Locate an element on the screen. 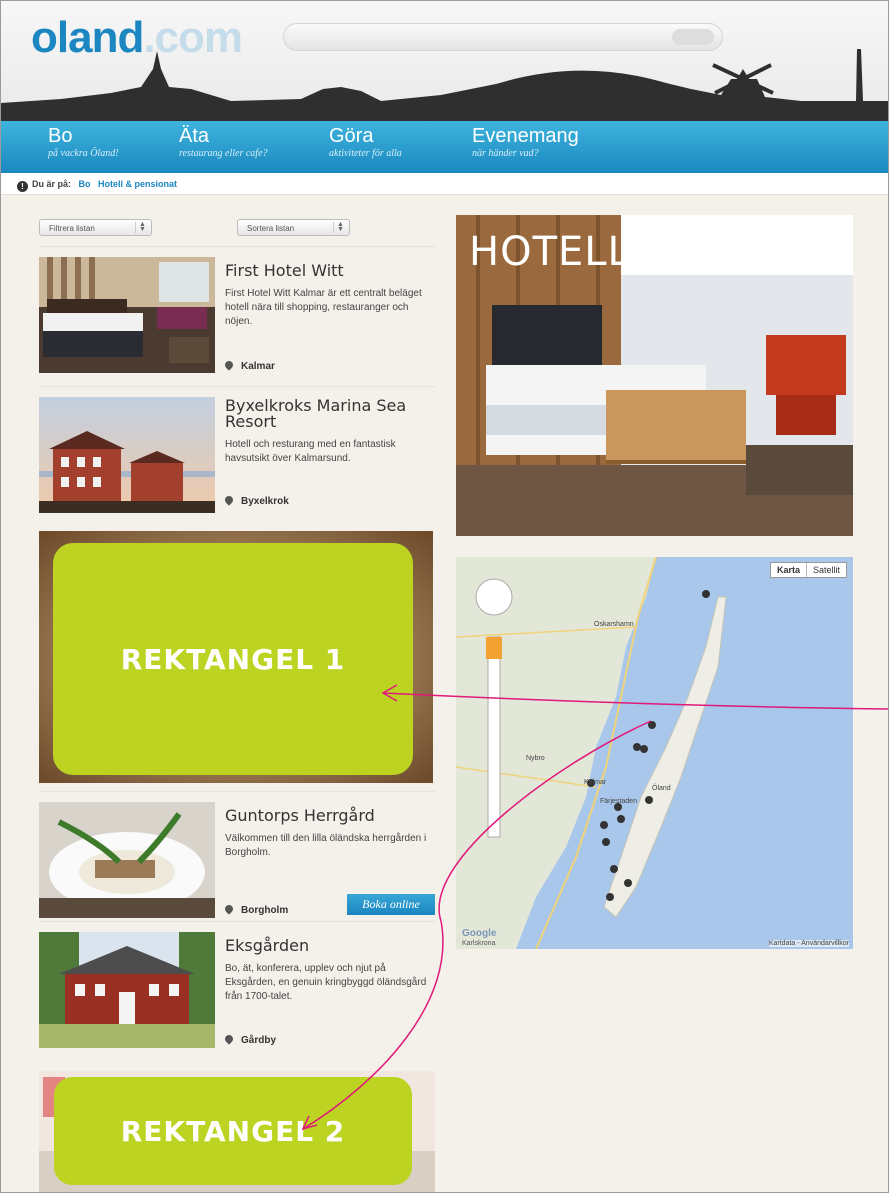 The width and height of the screenshot is (889, 1193). nav-item-subtitle: restaurang eller cafe? is located at coordinates (223, 153).